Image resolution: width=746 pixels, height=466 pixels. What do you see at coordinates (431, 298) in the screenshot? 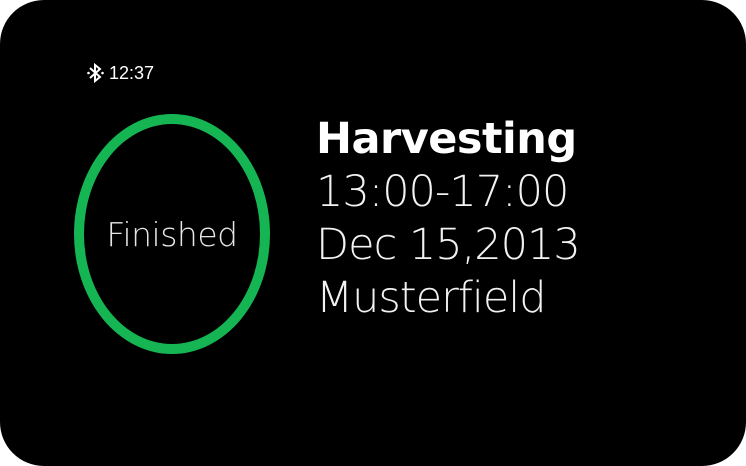
I see `event-location: Musterfield` at bounding box center [431, 298].